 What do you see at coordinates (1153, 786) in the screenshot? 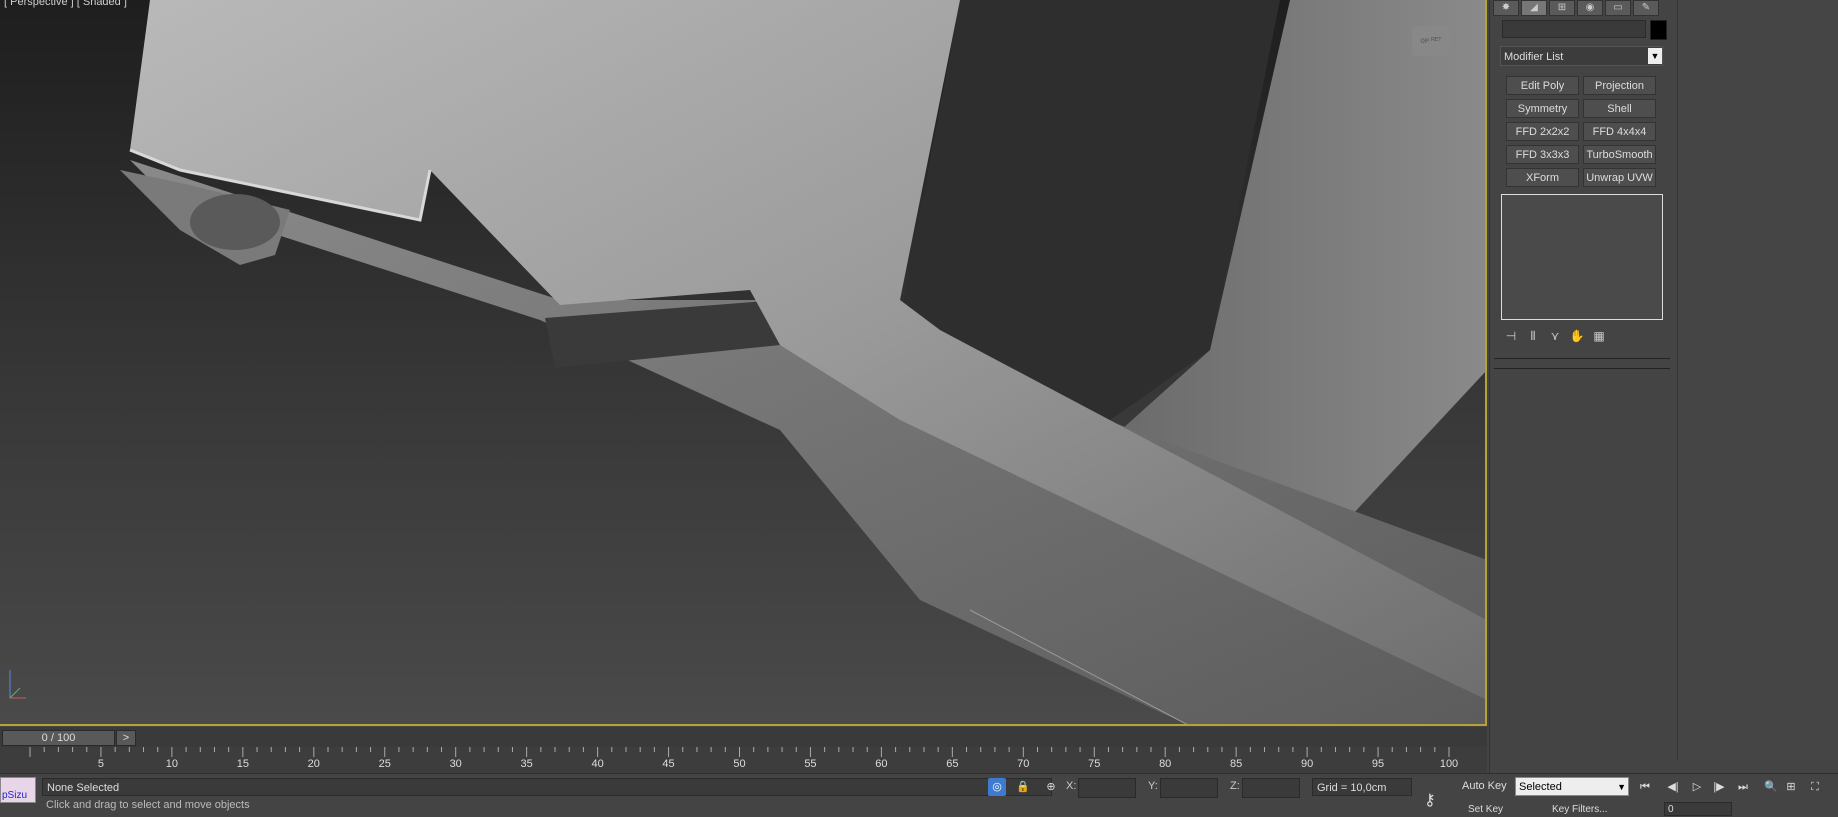
I see `y-label: Y:` at bounding box center [1153, 786].